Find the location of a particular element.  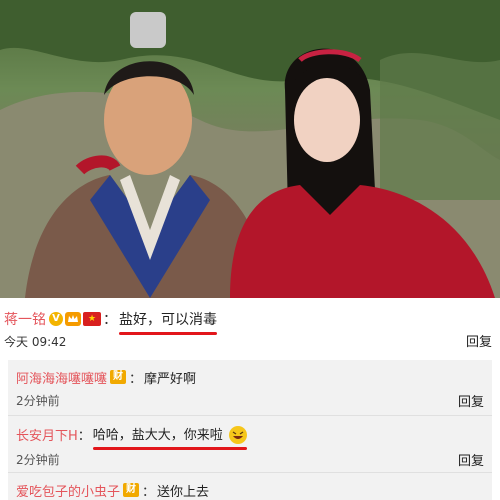

verified-v-icon: V is located at coordinates (56, 319).